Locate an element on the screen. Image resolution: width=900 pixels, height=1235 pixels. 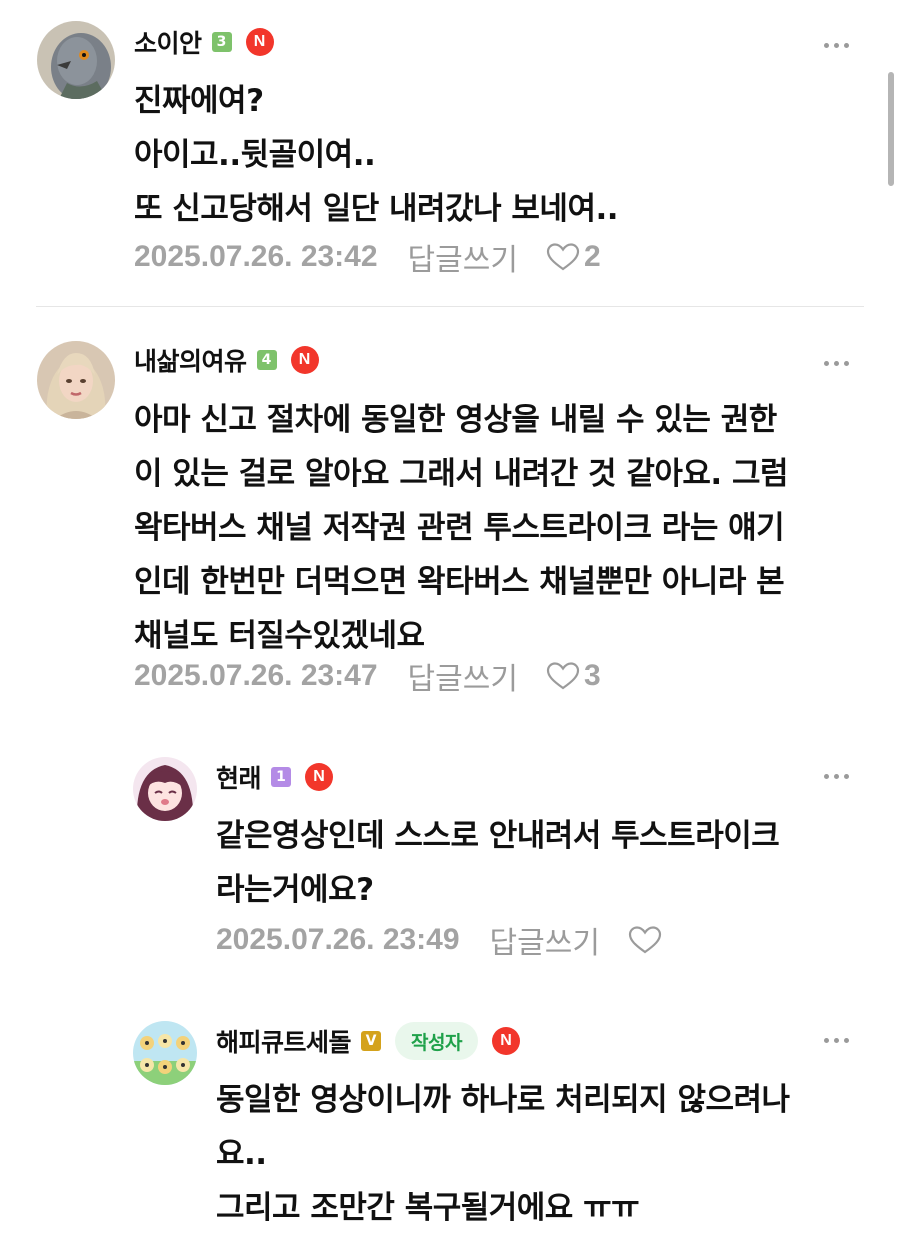
like-button: 2 is located at coordinates (573, 257).